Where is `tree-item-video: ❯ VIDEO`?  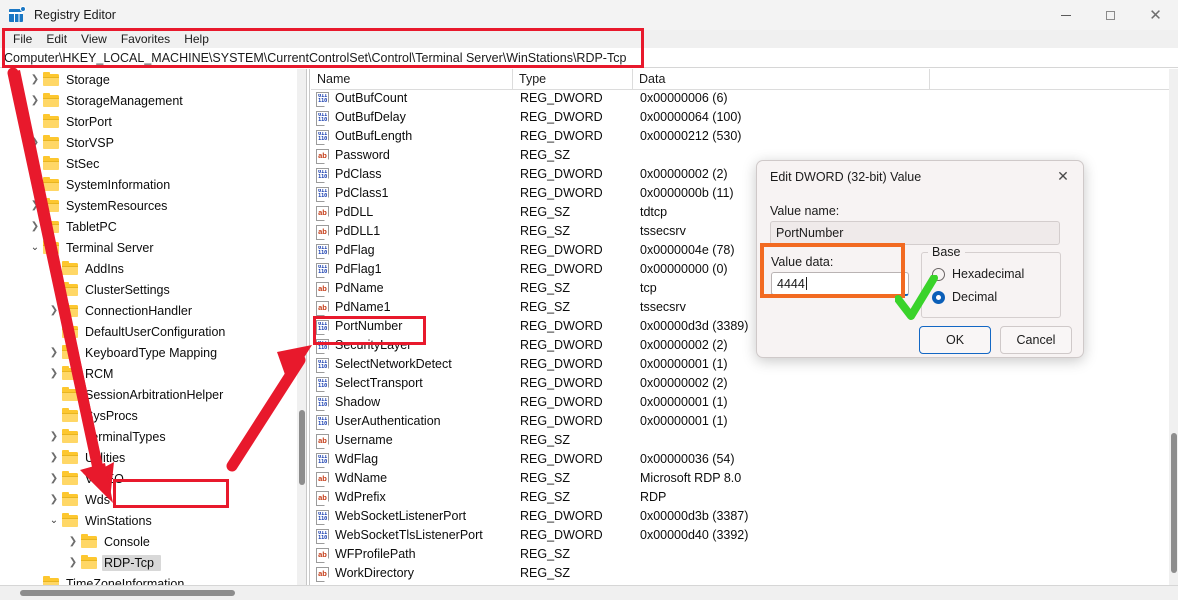
tree-item-video: ❯ VIDEO is located at coordinates (148, 478).